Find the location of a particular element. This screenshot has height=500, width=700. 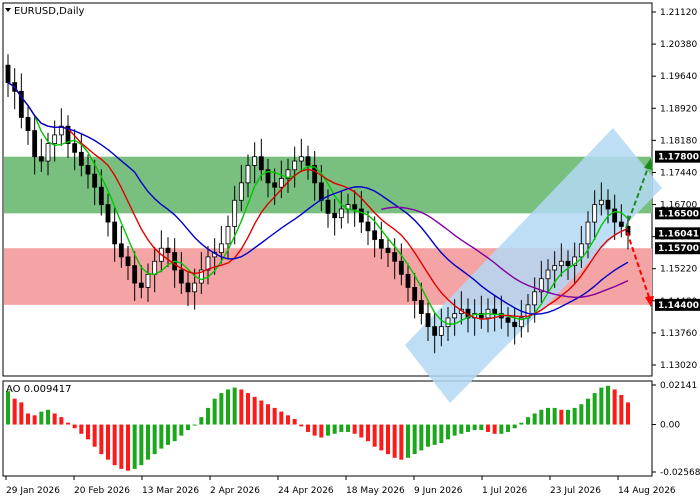

ao-tick-label: 0.02141 is located at coordinates (678, 386).